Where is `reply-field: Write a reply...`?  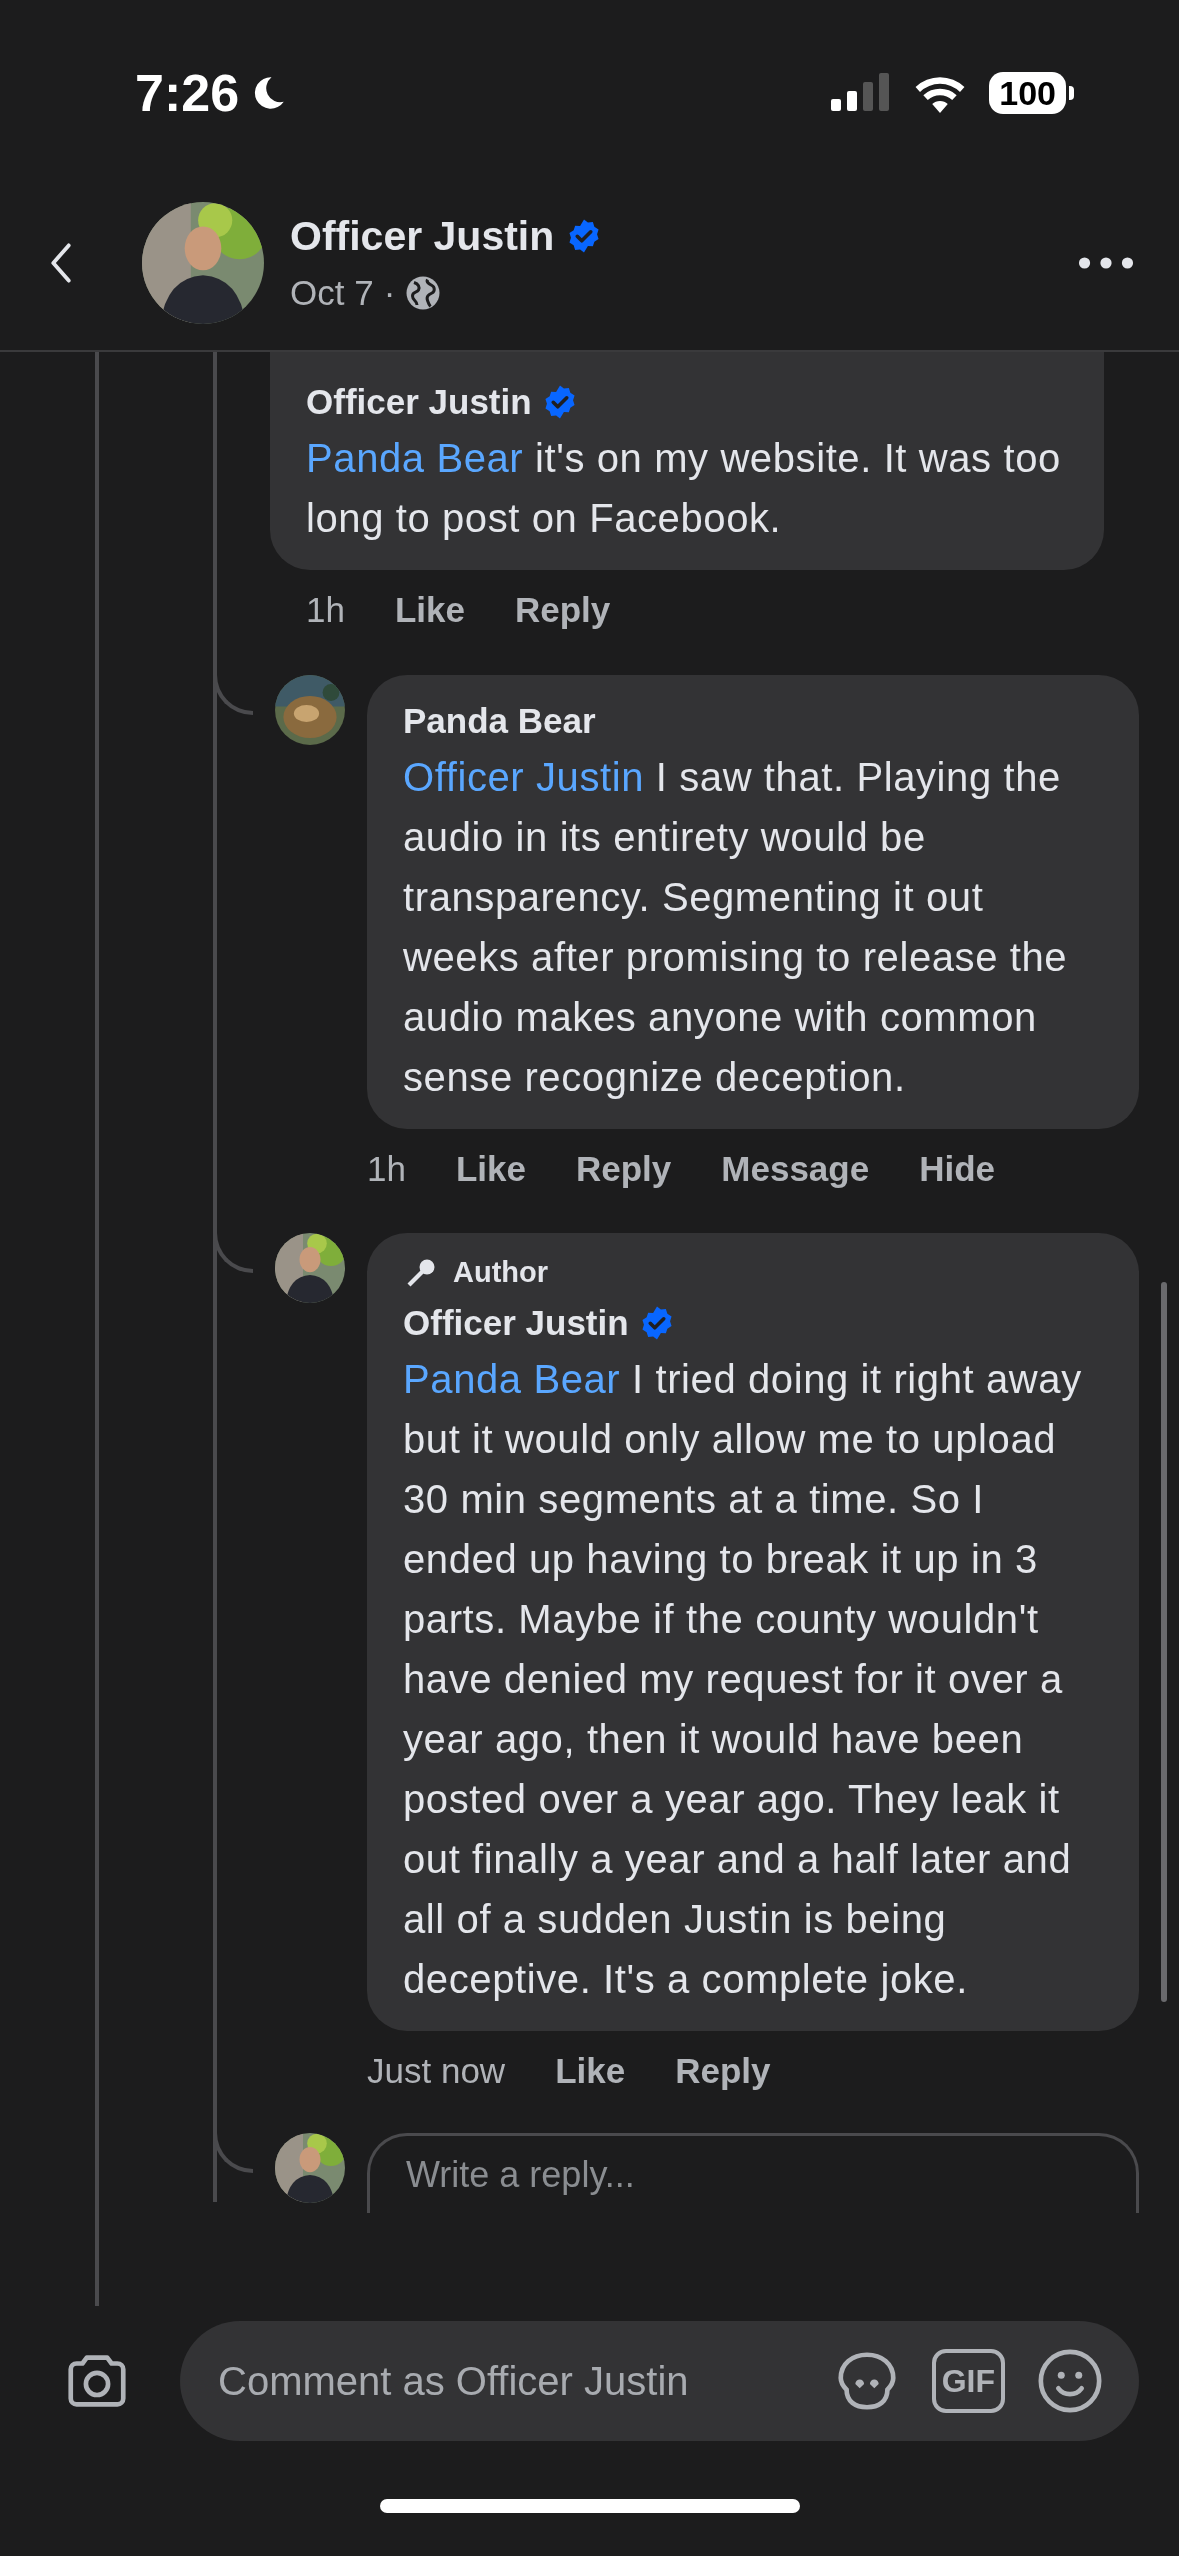
reply-field: Write a reply... is located at coordinates (753, 2173).